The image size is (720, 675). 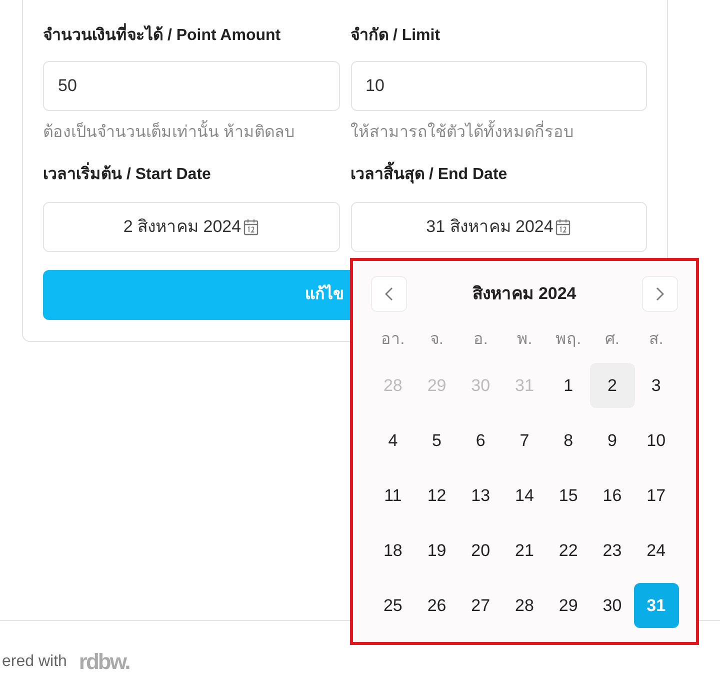 What do you see at coordinates (393, 605) in the screenshot?
I see `day-cell: 25` at bounding box center [393, 605].